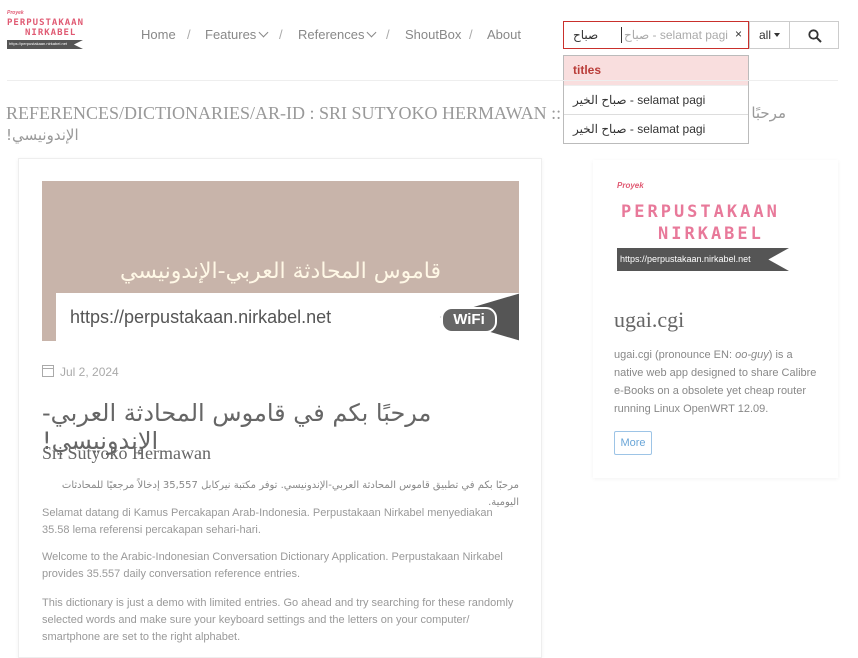 The image size is (858, 658). I want to click on search-placeholder: صباح - selamat pagi, so click(676, 35).